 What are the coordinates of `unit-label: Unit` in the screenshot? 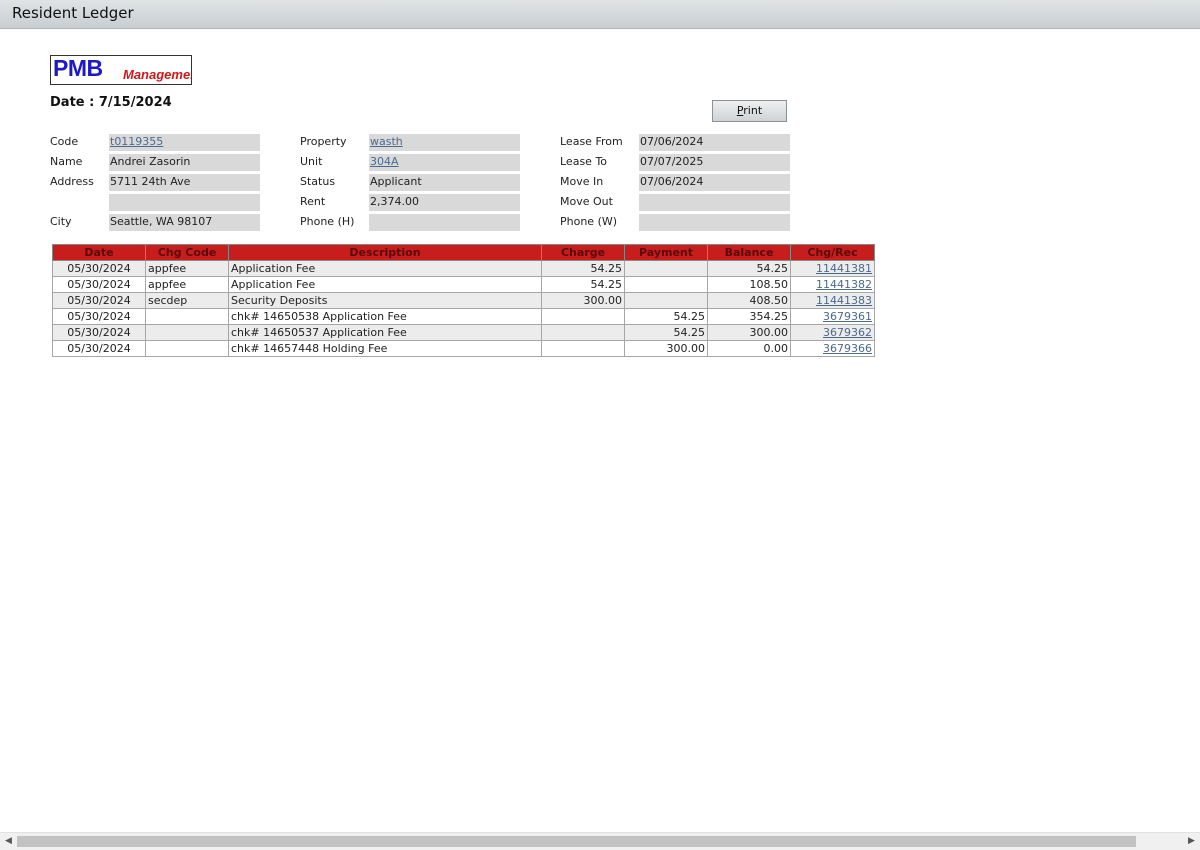 It's located at (311, 161).